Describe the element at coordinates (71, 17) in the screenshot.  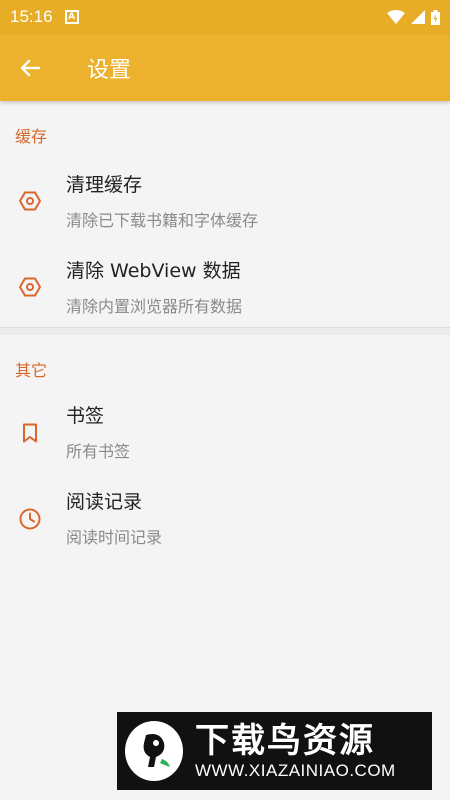
I see `notification-a-icon: A` at that location.